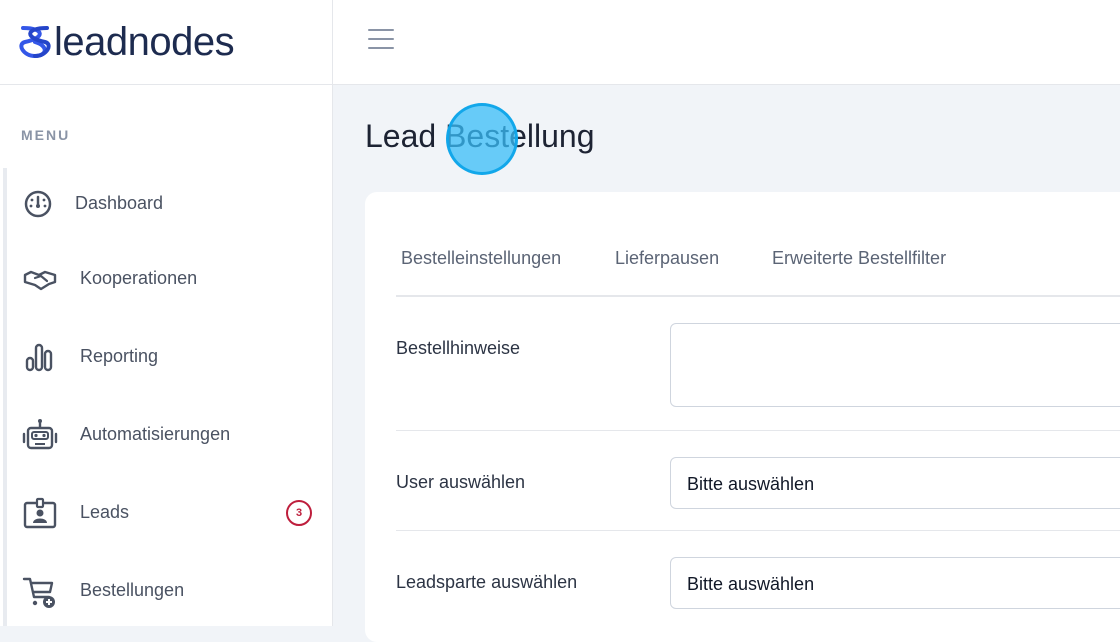 The image size is (1120, 642). What do you see at coordinates (139, 278) in the screenshot?
I see `sidebar-item-label: Kooperationen` at bounding box center [139, 278].